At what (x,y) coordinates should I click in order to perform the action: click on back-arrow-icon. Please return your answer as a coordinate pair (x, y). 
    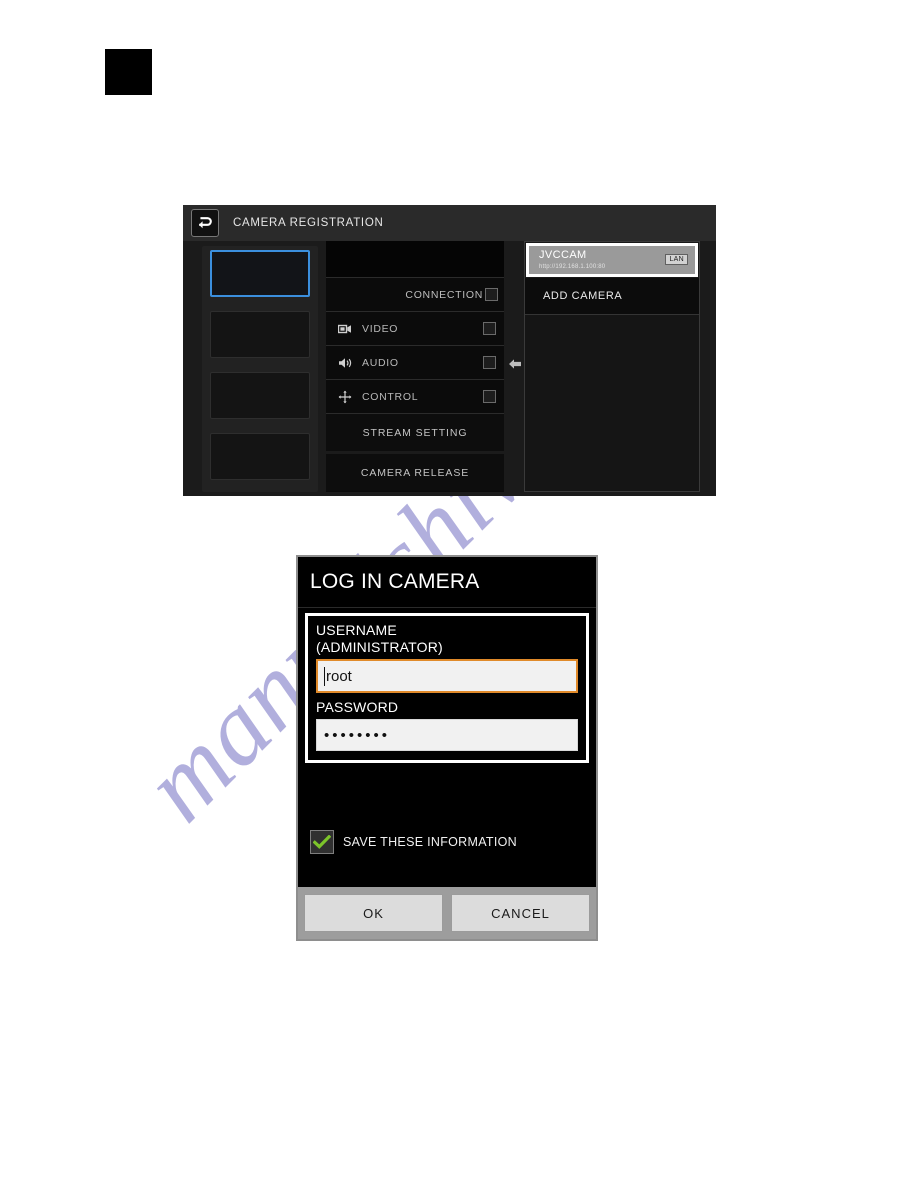
    Looking at the image, I should click on (205, 223).